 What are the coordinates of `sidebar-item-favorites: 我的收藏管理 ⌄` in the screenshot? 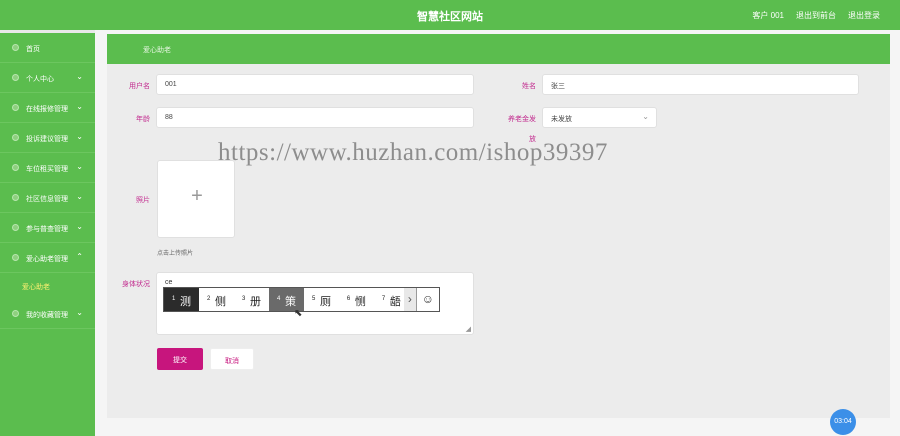 It's located at (47, 314).